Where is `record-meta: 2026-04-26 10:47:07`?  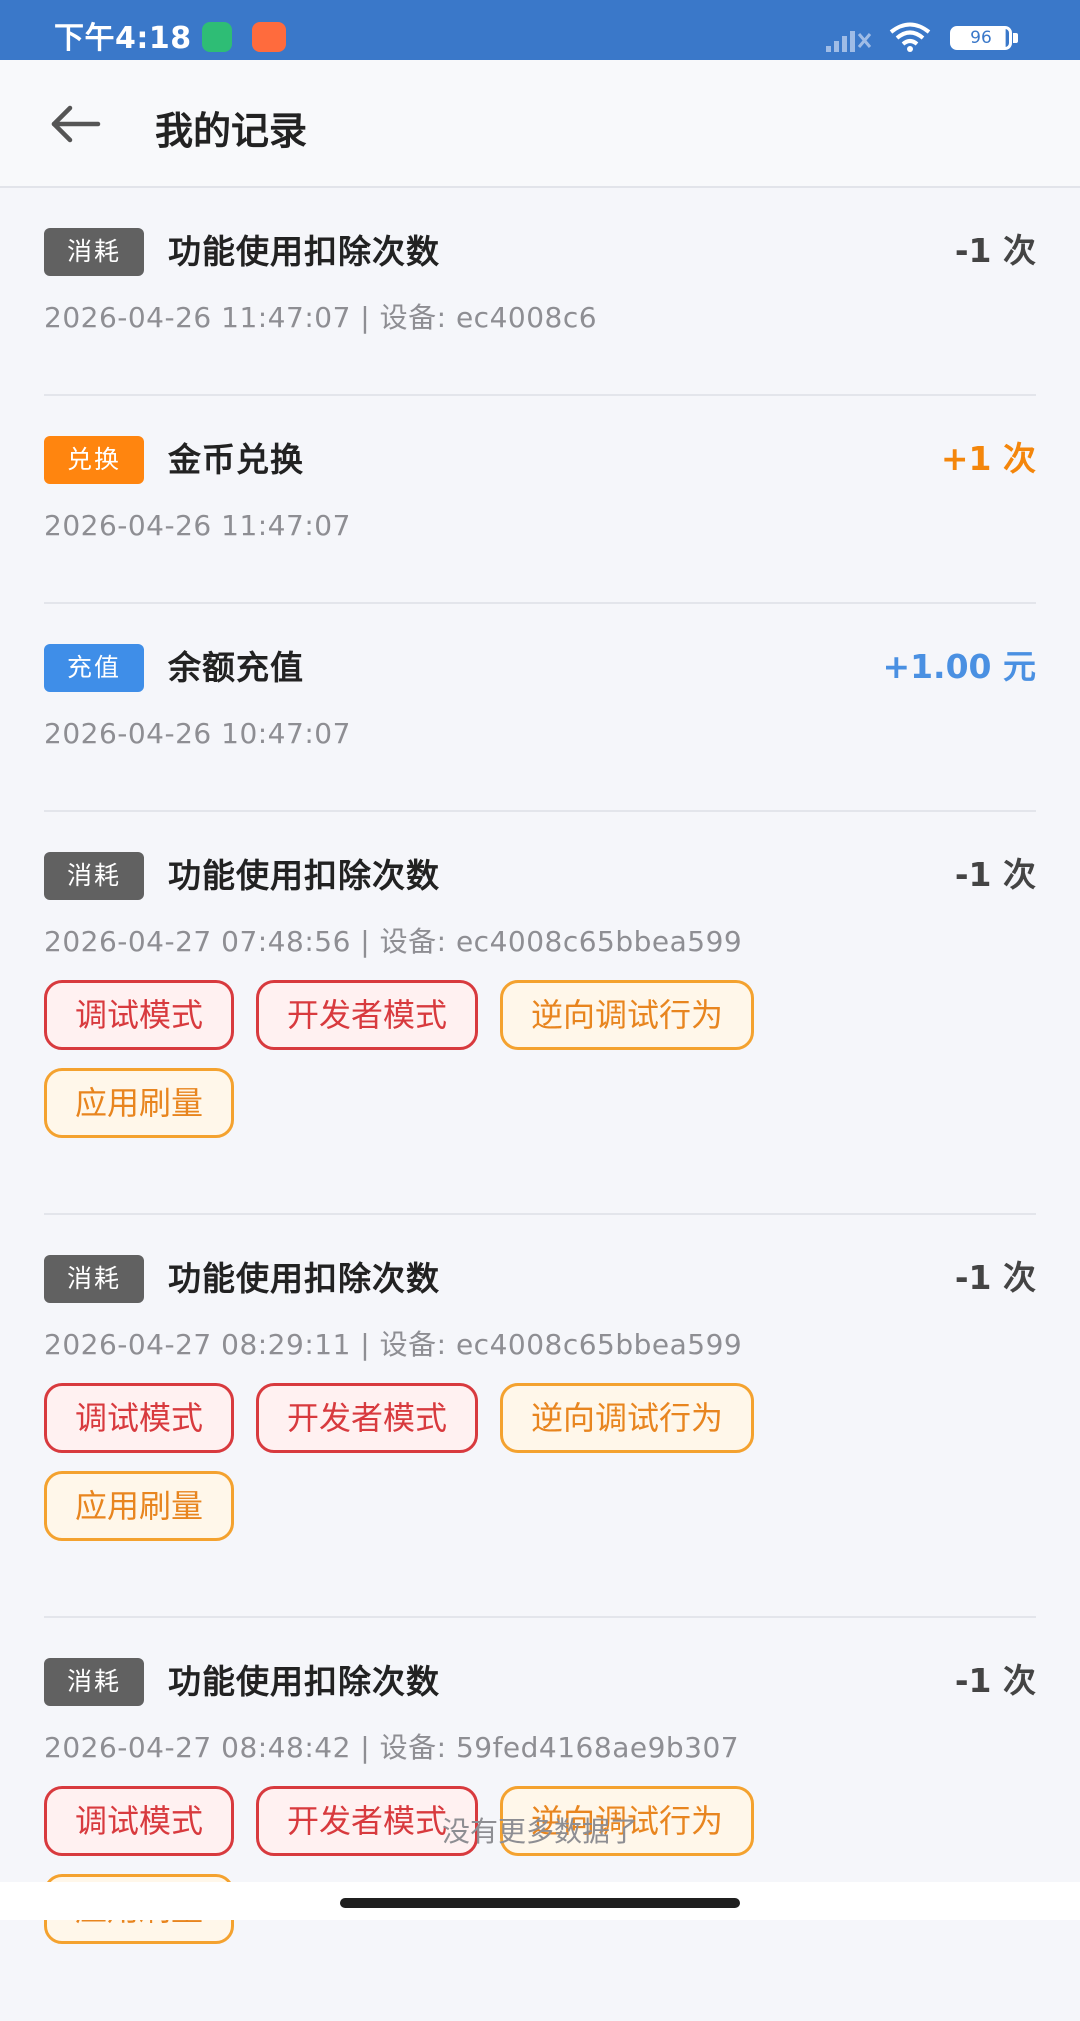
record-meta: 2026-04-26 10:47:07 is located at coordinates (197, 733).